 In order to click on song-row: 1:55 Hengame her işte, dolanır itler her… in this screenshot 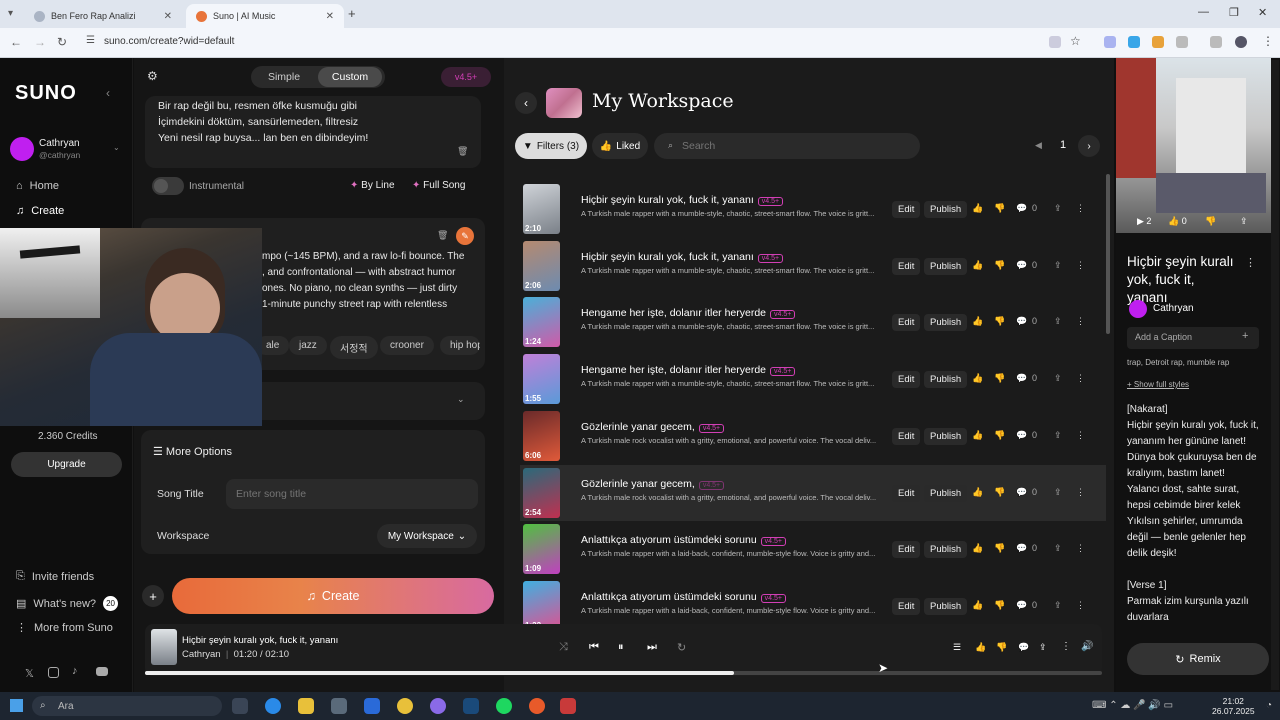, I will do `click(813, 379)`.